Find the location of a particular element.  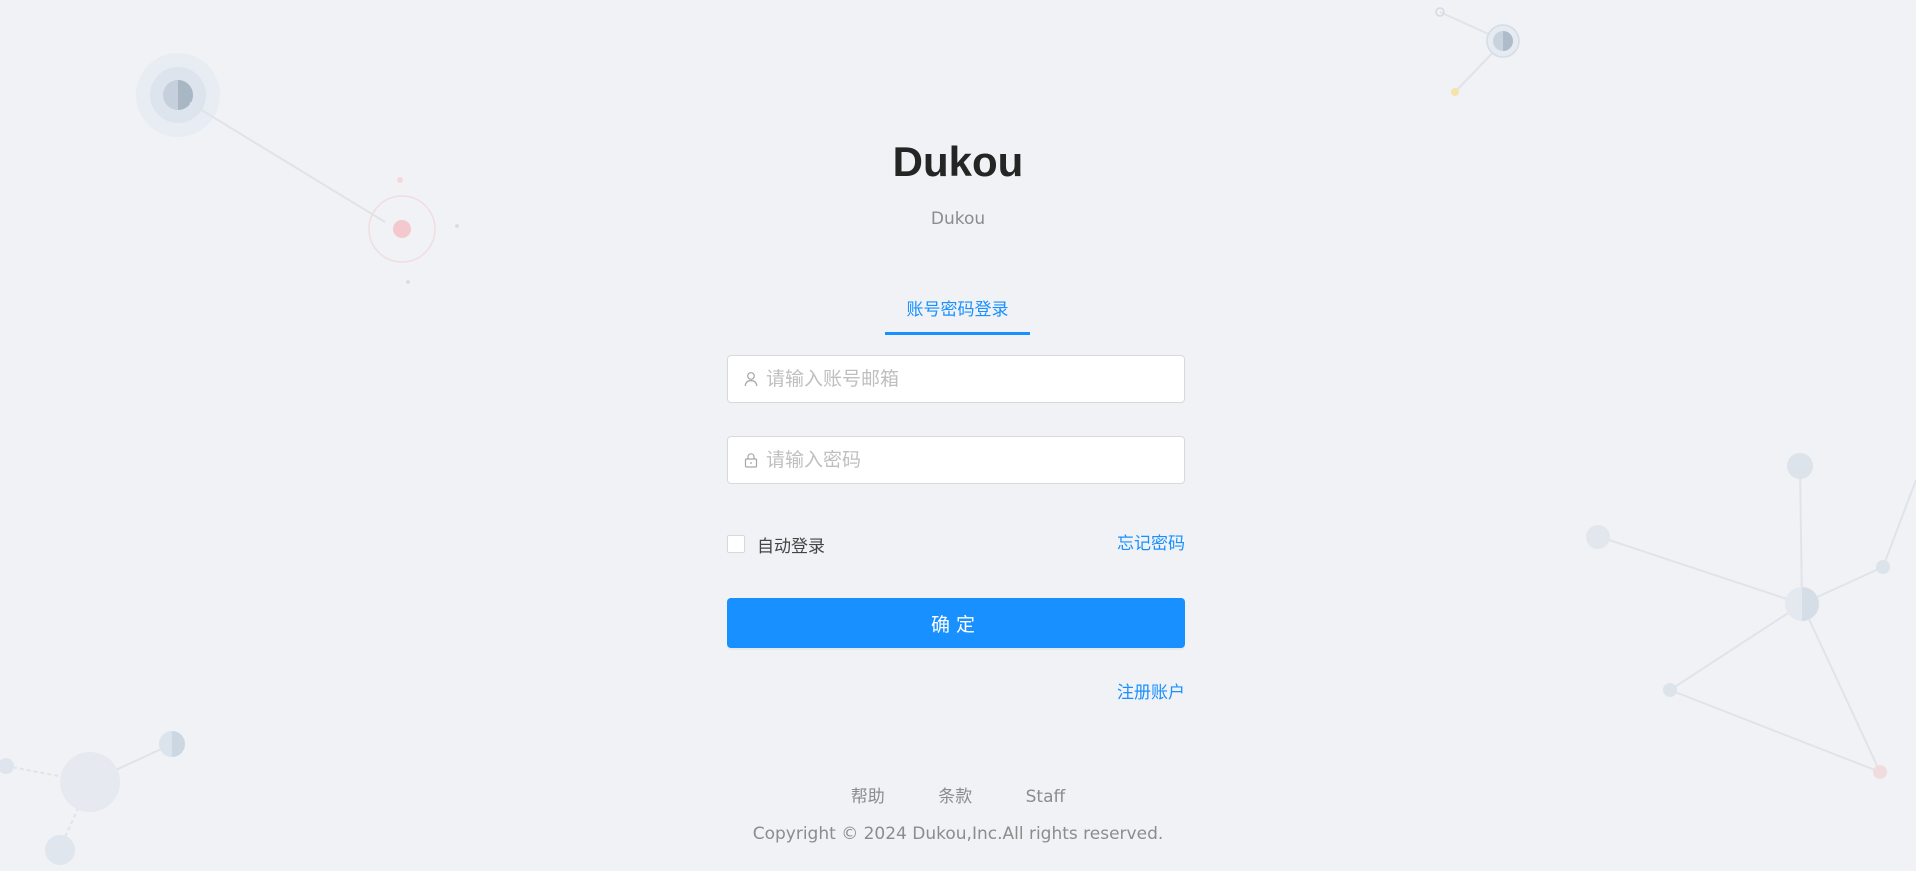

auto-login-option: 自动登录 is located at coordinates (776, 545).